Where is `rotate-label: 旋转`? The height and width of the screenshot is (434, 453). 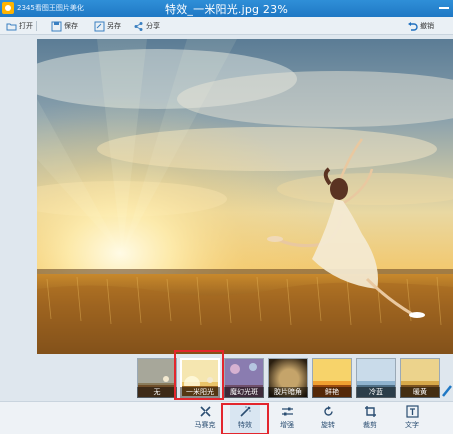
rotate-label: 旋转 is located at coordinates (328, 425).